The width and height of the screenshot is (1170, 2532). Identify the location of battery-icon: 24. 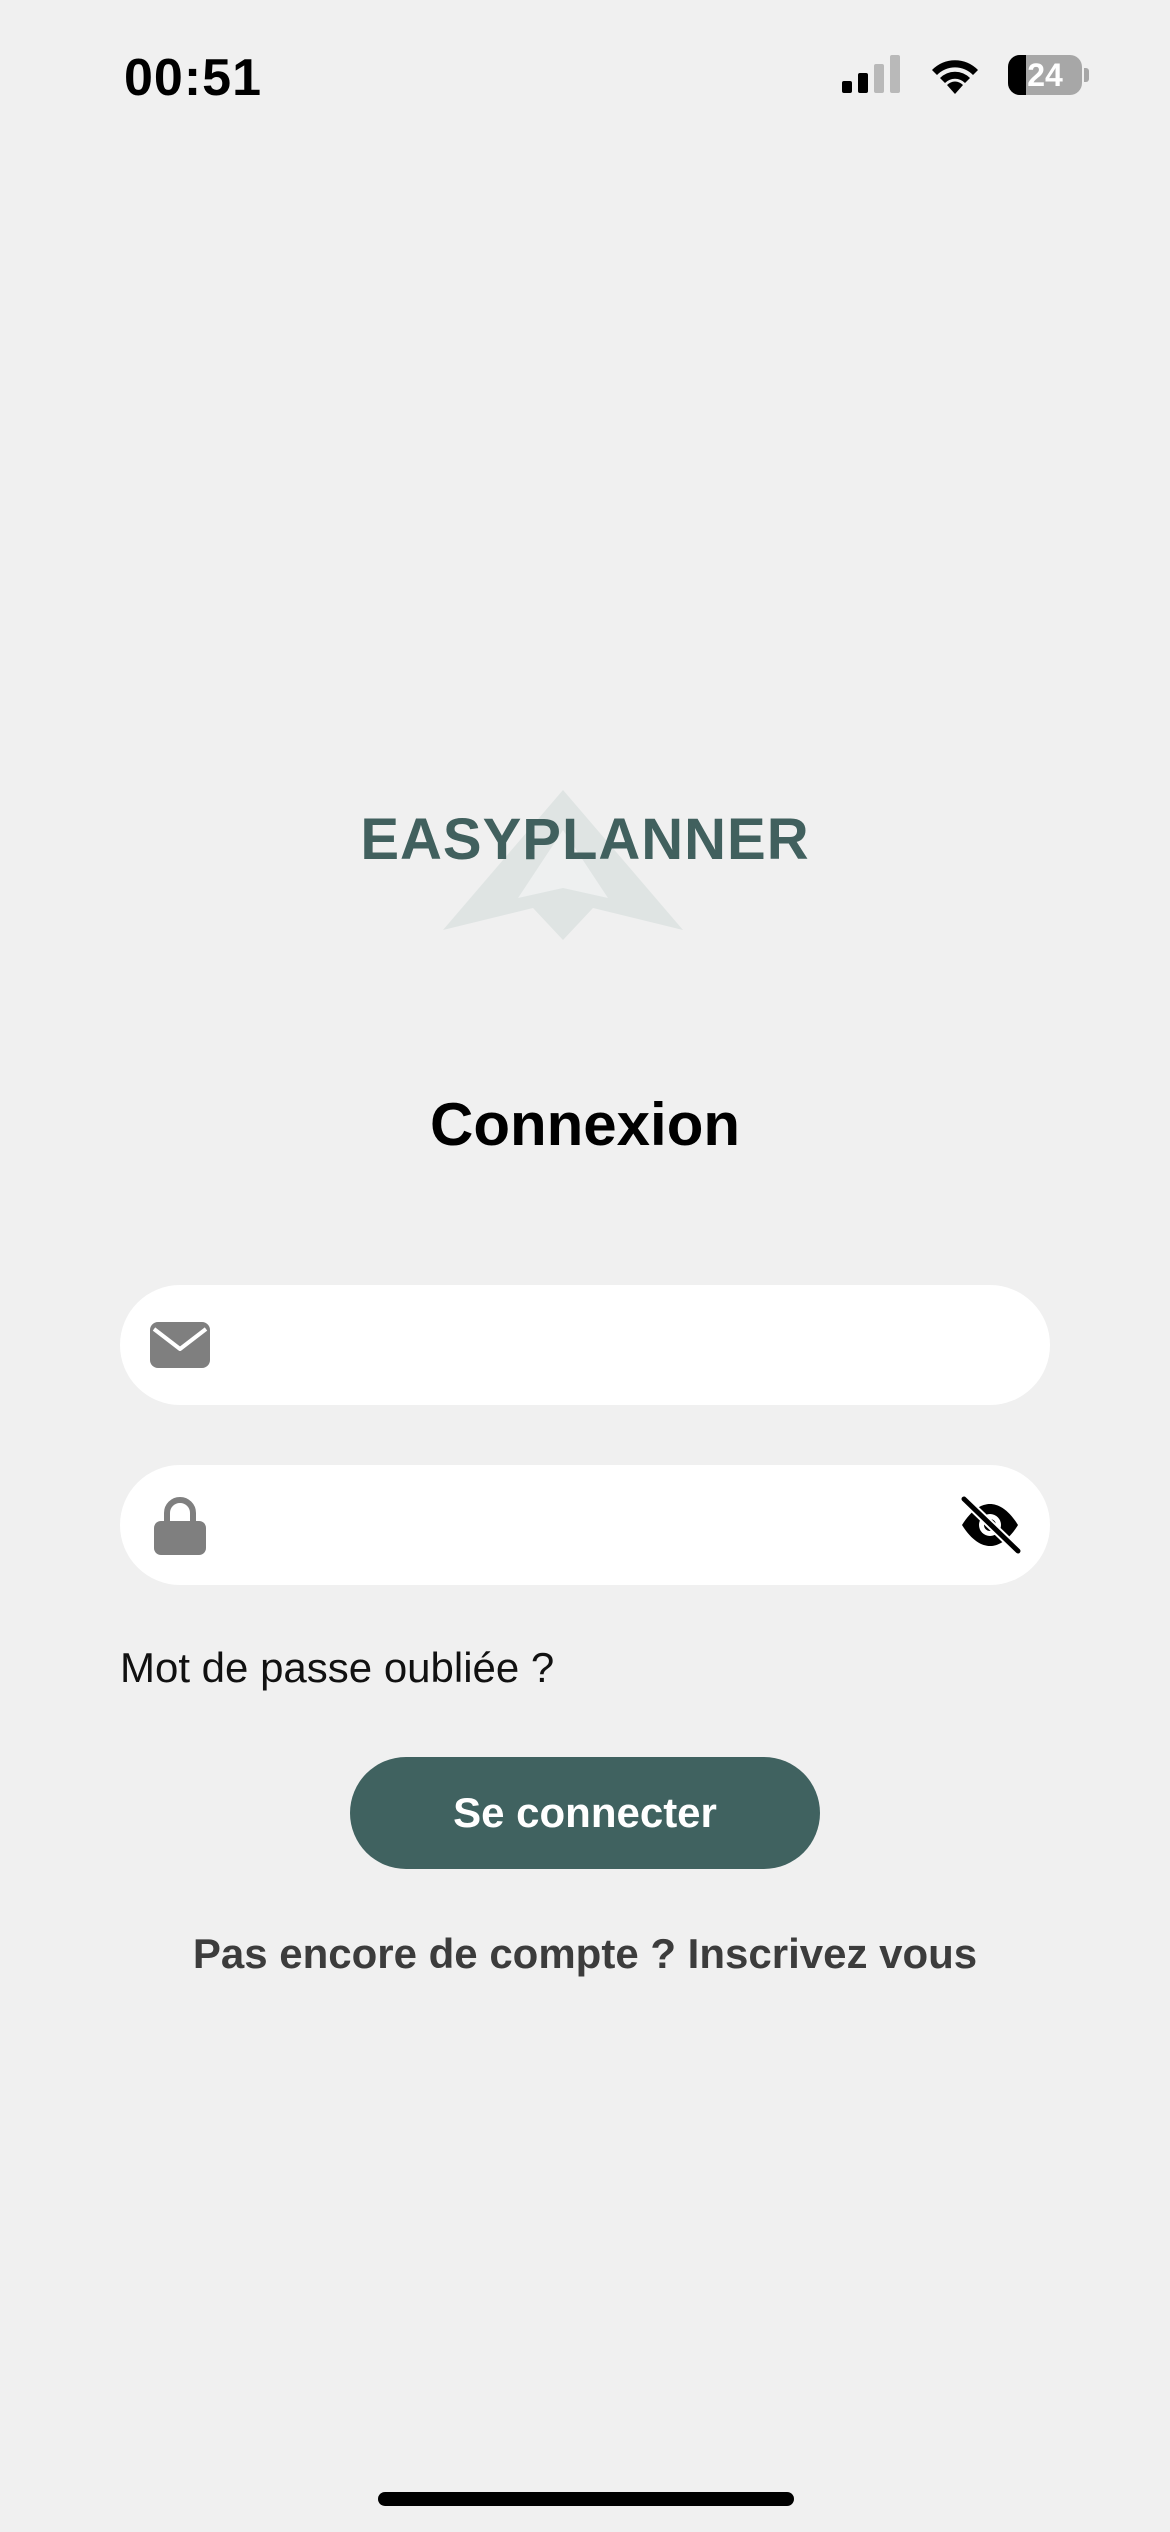
(1049, 75).